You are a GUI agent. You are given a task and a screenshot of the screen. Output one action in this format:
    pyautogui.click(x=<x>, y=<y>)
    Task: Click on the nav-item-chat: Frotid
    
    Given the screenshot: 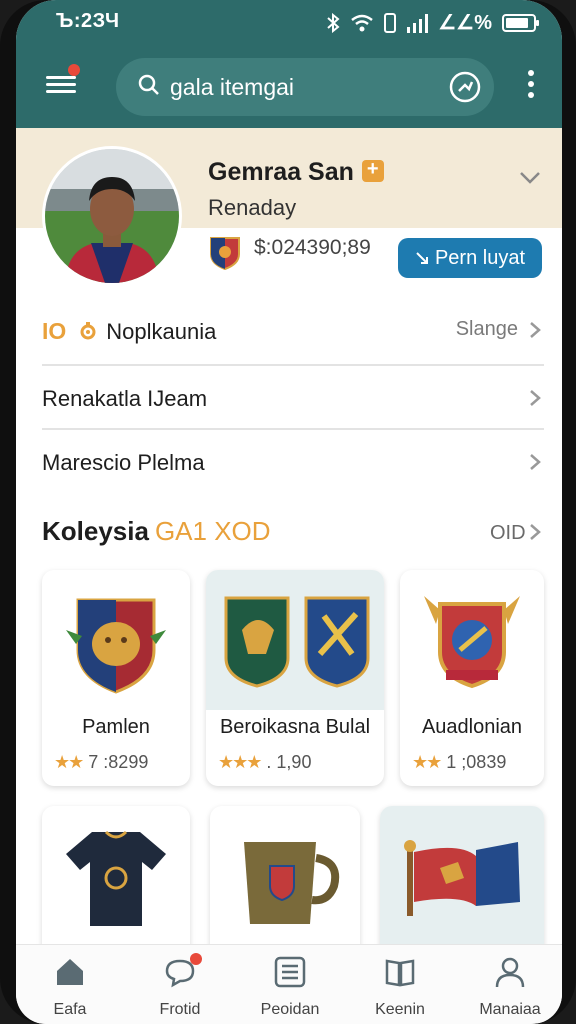 What is the action you would take?
    pyautogui.click(x=180, y=984)
    